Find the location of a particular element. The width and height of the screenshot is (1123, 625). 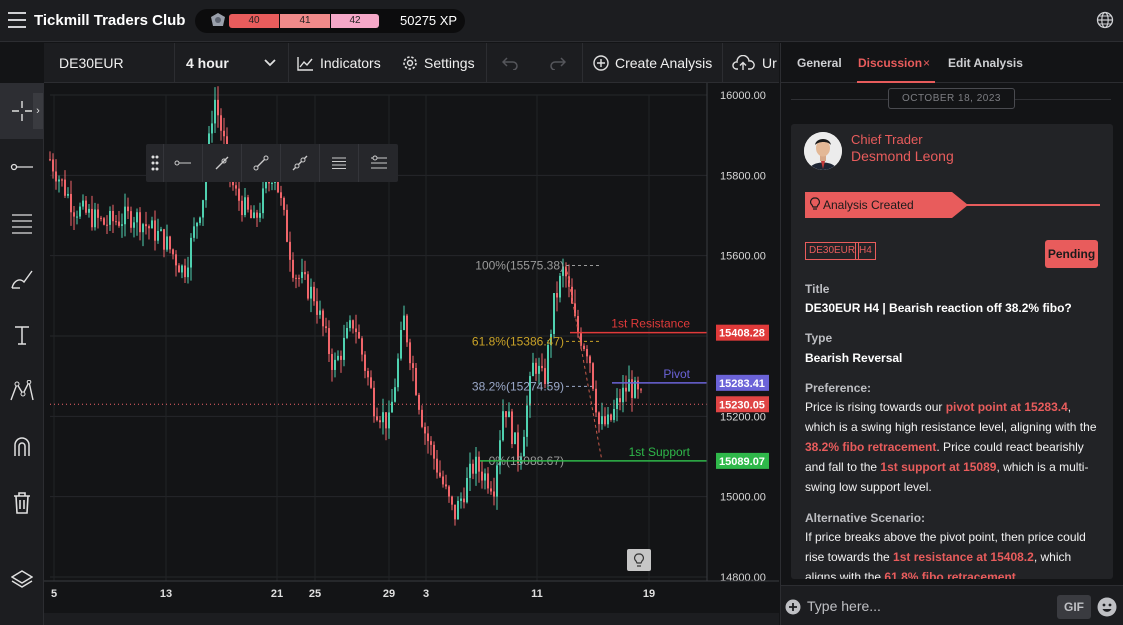

type-label: Type is located at coordinates (819, 338).